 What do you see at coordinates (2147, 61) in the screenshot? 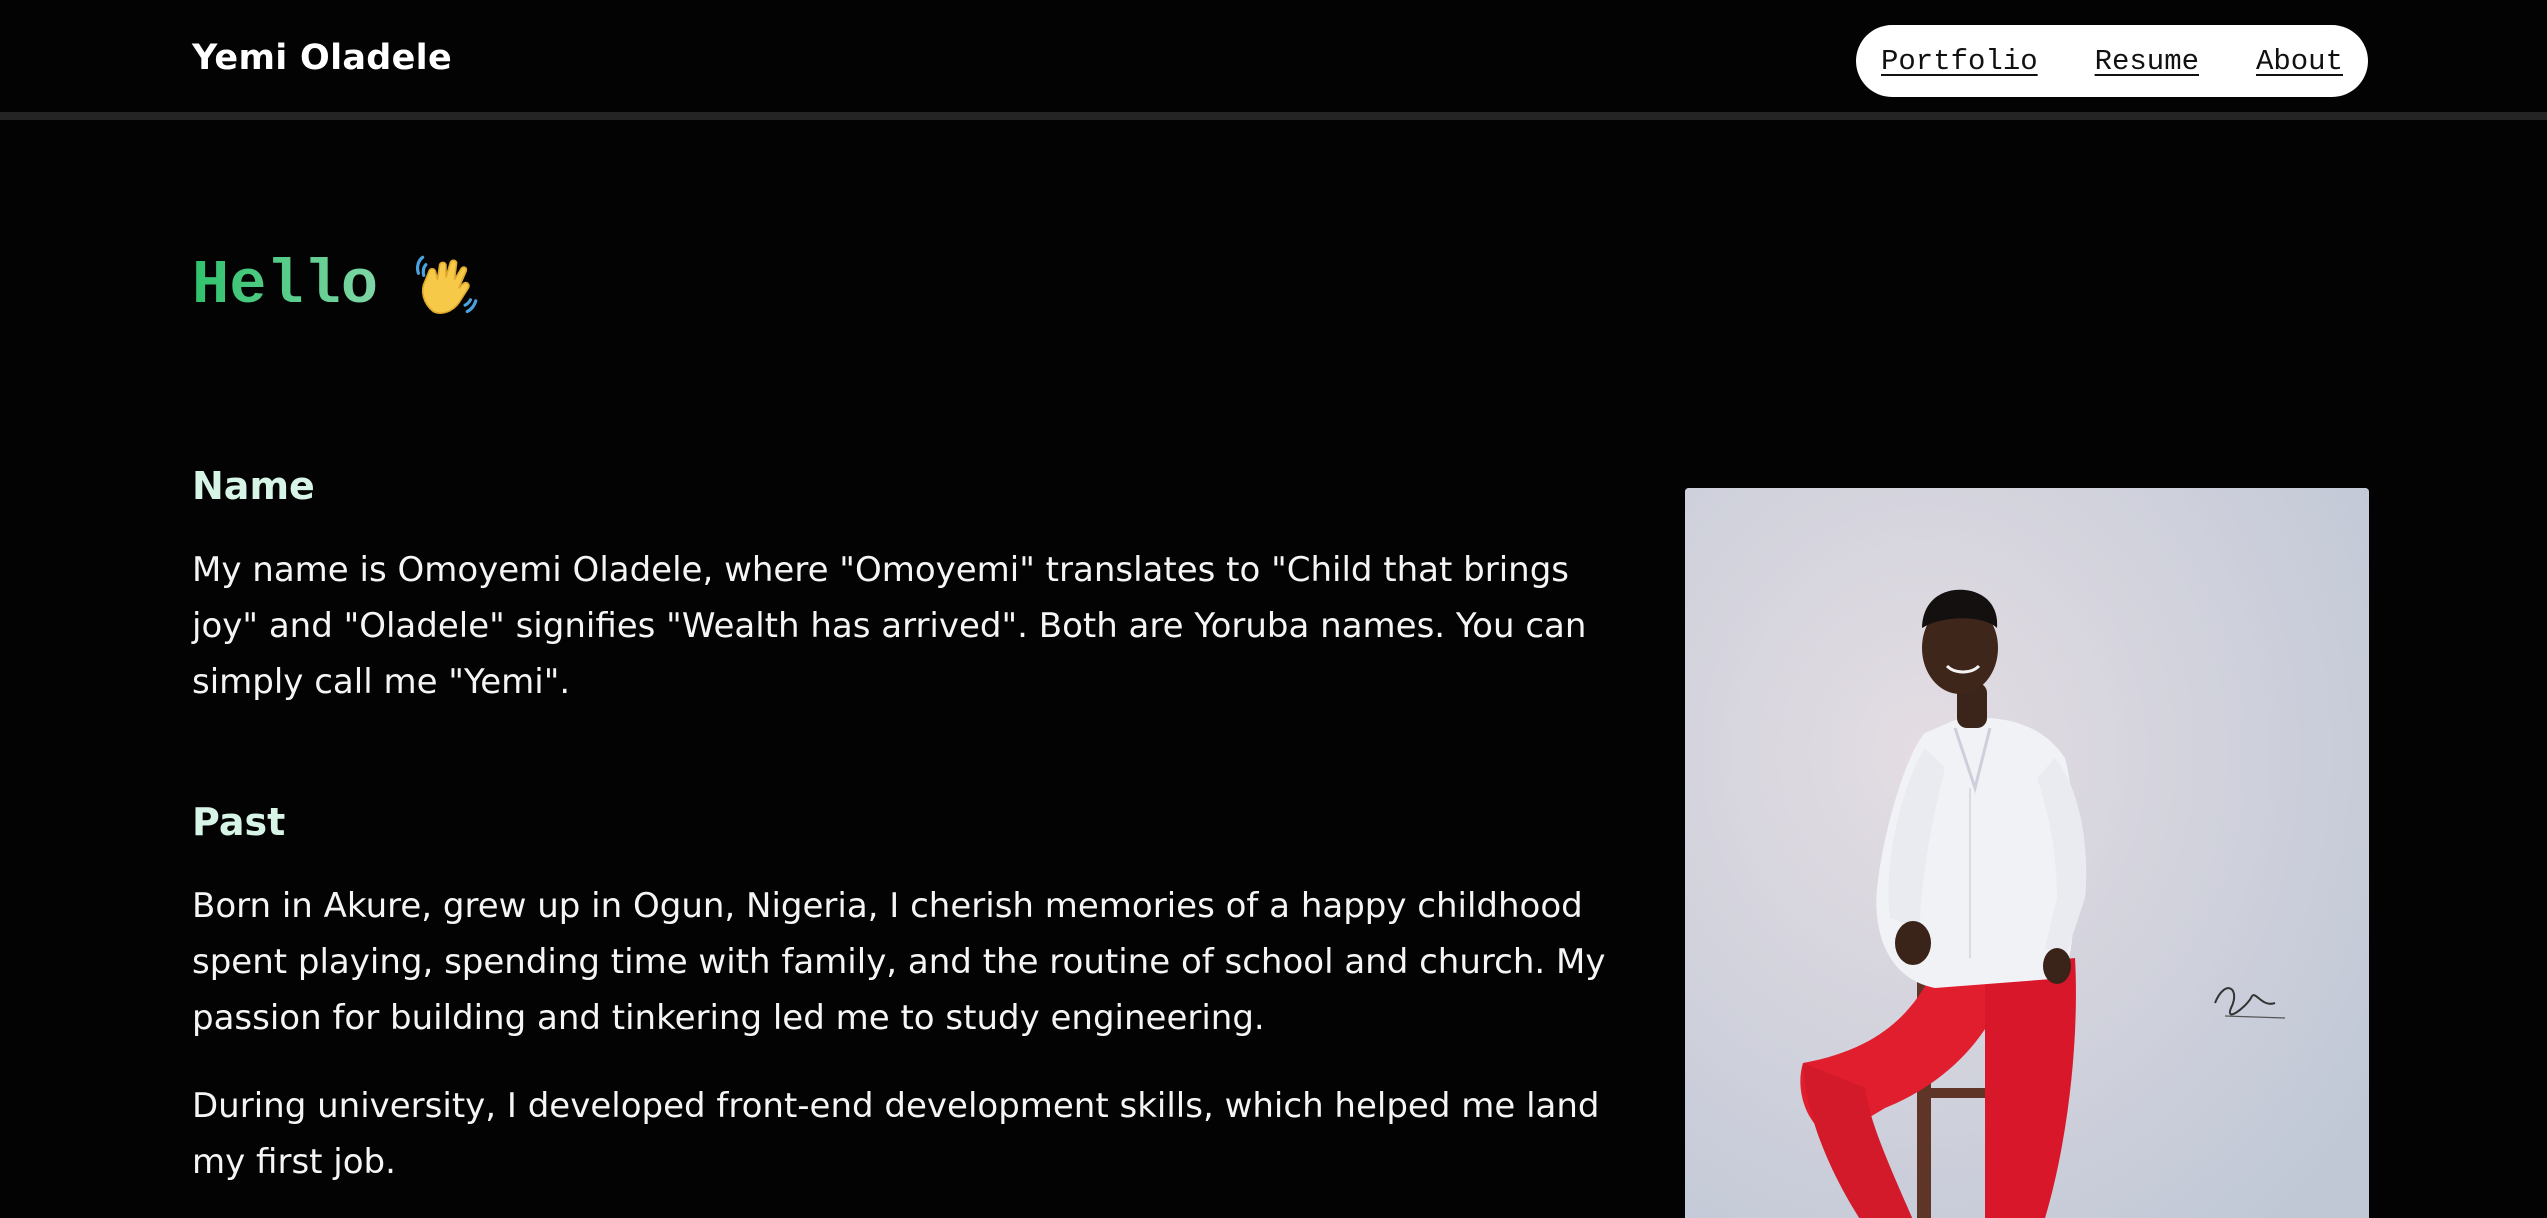
I see `nav-link-resume: Resume` at bounding box center [2147, 61].